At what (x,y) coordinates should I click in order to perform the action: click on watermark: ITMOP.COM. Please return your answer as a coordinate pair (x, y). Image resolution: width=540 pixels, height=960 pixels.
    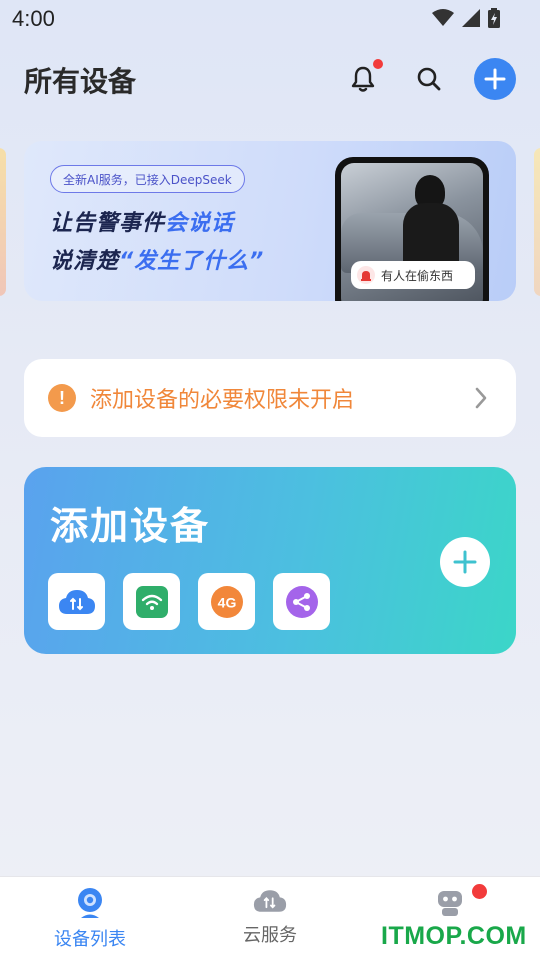
    Looking at the image, I should click on (454, 936).